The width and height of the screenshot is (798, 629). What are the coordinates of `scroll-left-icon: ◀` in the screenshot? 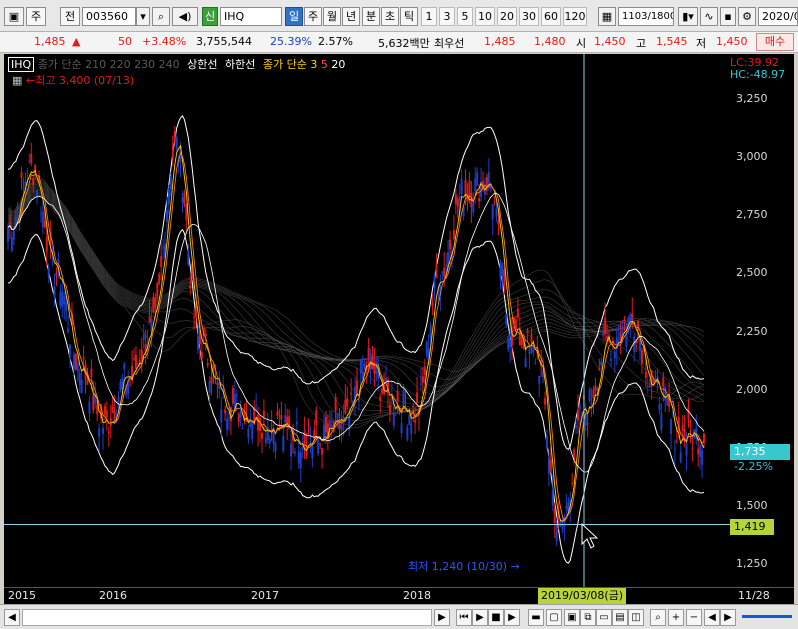 It's located at (12, 617).